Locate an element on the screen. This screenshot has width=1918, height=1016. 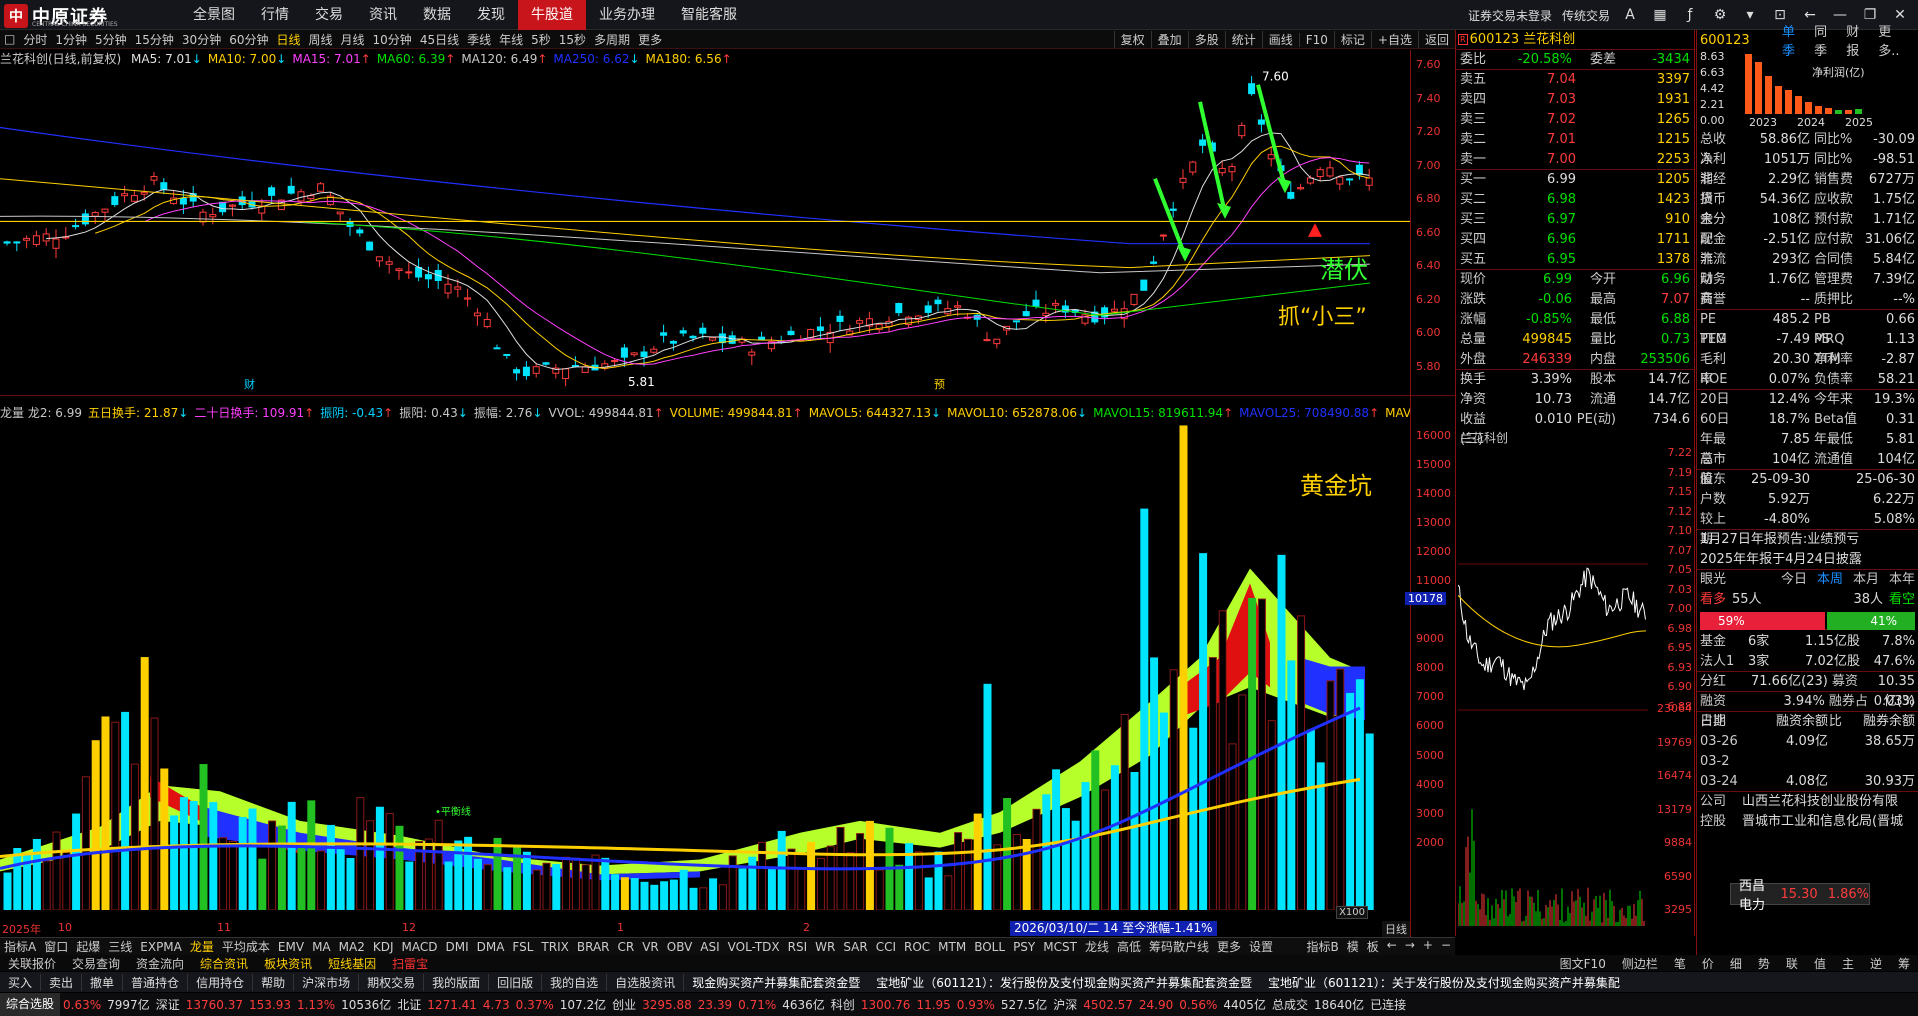
indicator-tab-6: 平均成本 is located at coordinates (246, 946).